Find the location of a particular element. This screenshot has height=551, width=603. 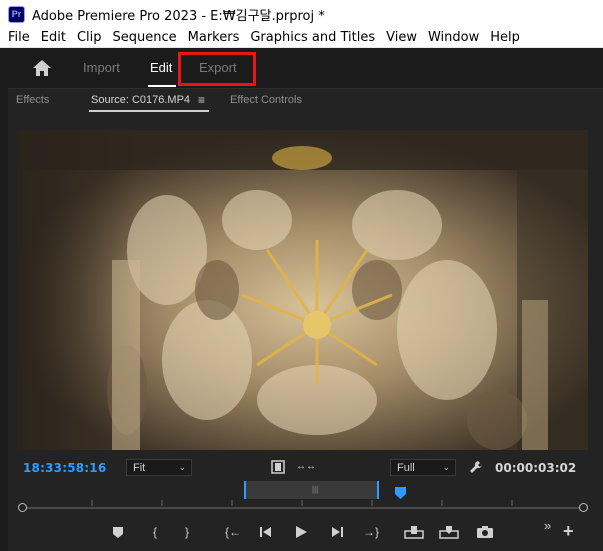

export-frame-icon is located at coordinates (485, 532).